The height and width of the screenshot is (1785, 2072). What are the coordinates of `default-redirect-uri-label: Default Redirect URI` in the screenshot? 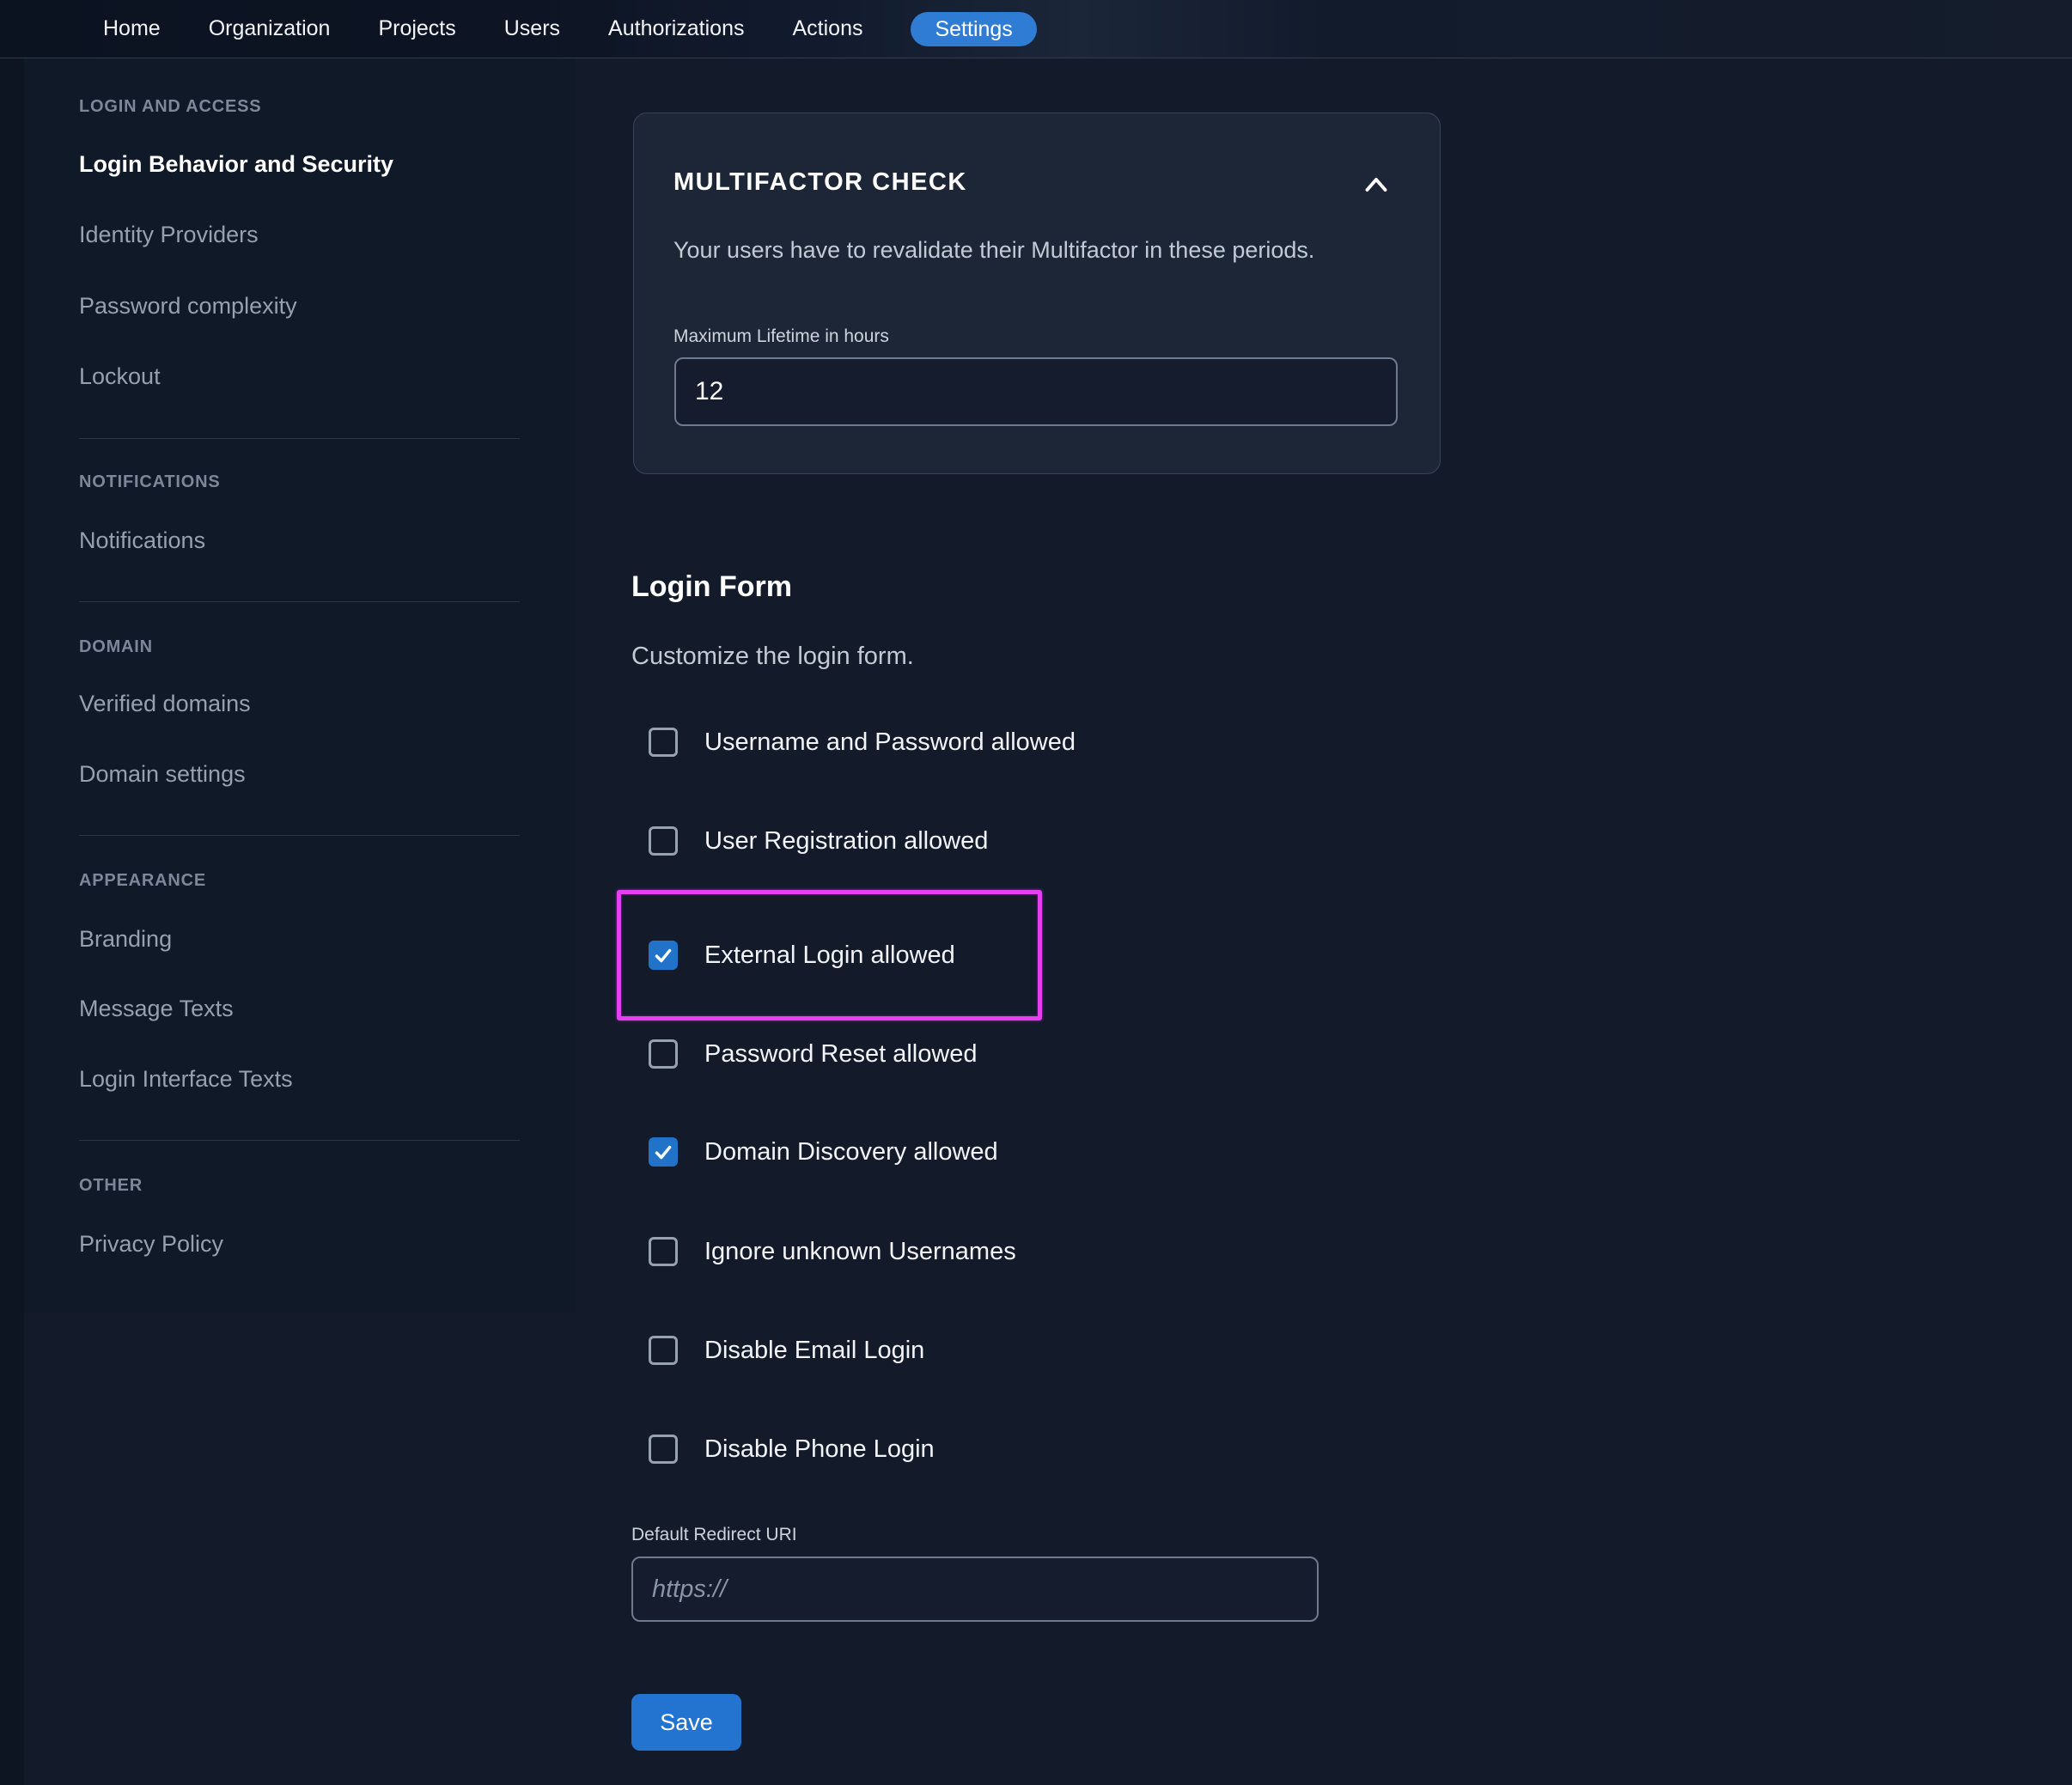 It's located at (714, 1535).